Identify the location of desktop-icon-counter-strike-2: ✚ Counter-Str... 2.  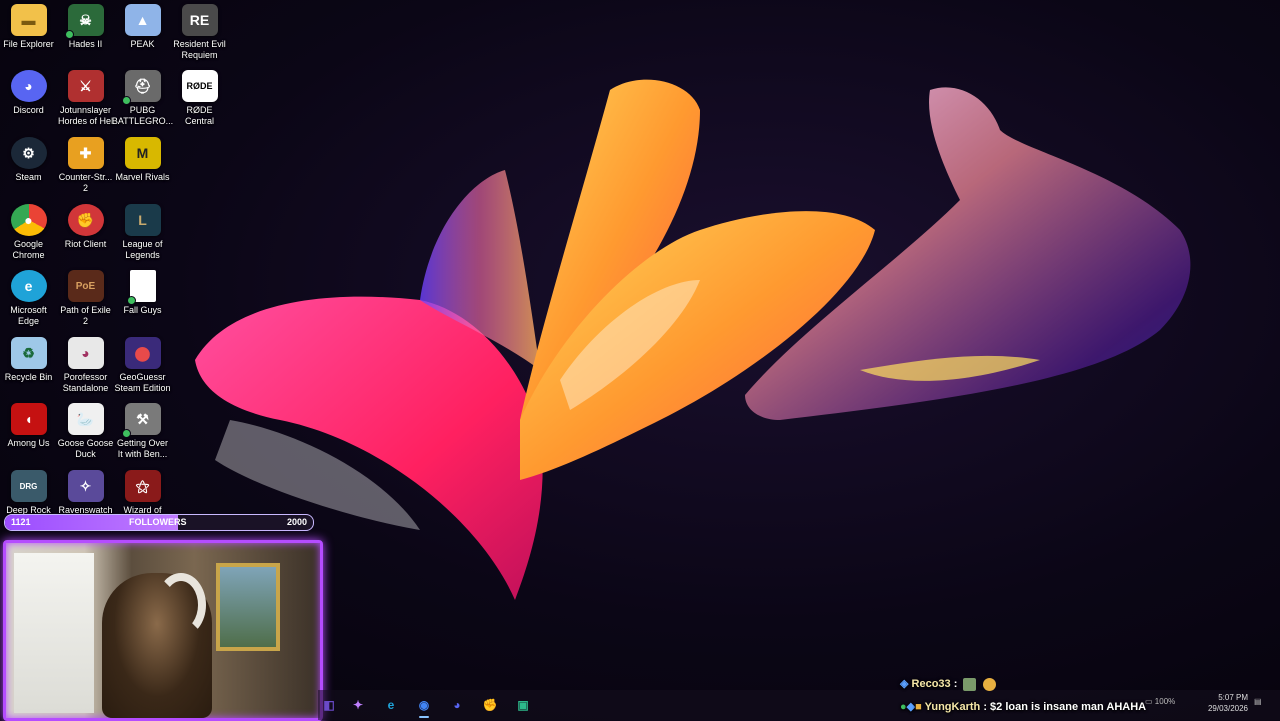
(85, 168).